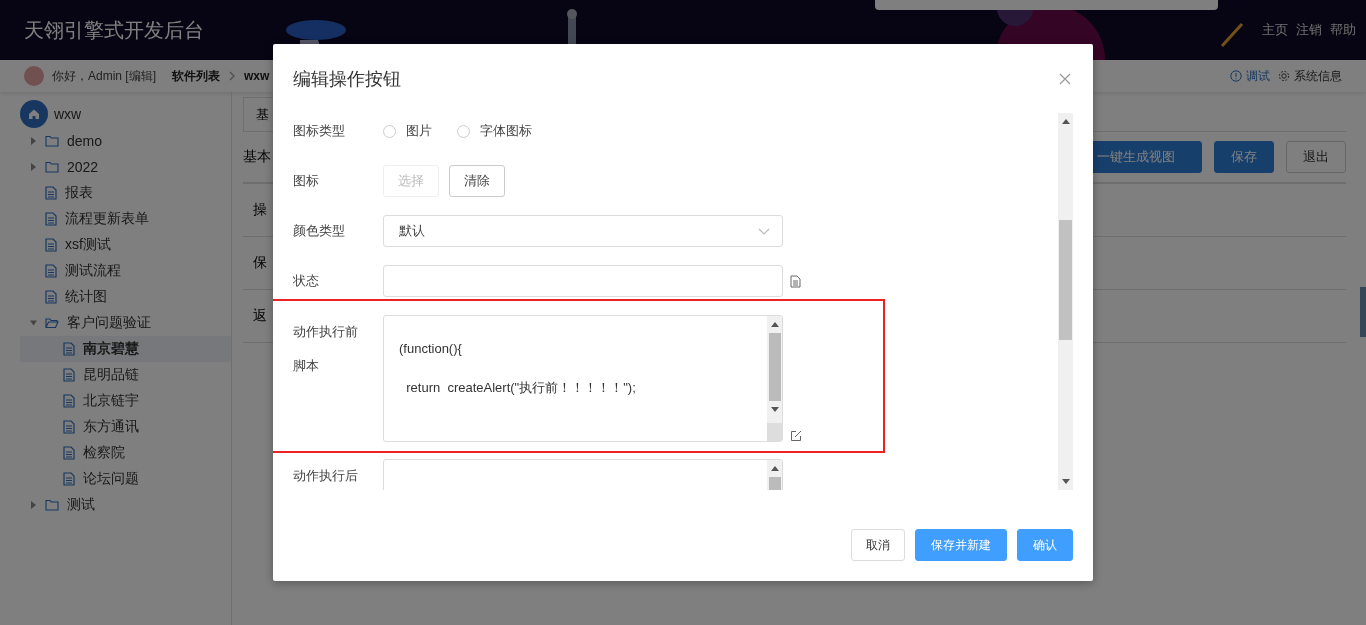 The height and width of the screenshot is (625, 1366). What do you see at coordinates (1236, 76) in the screenshot?
I see `info-icon` at bounding box center [1236, 76].